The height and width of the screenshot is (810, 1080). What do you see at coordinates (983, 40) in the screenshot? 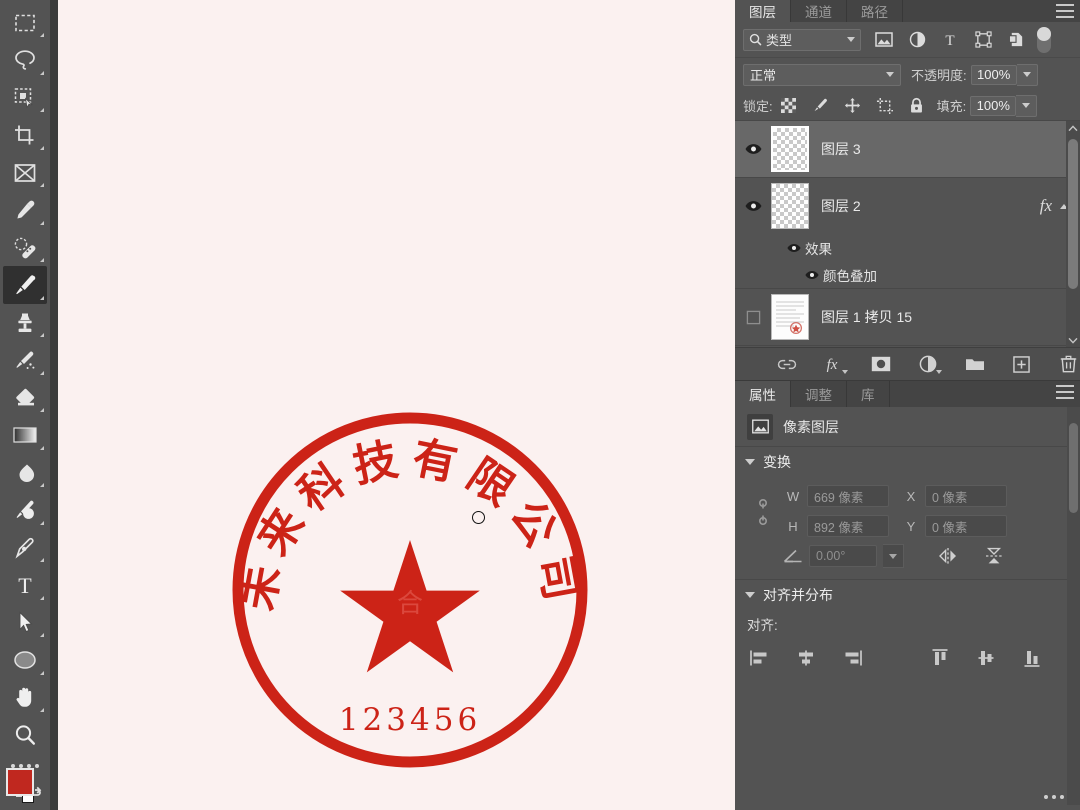
I see `shape-filter-icon` at bounding box center [983, 40].